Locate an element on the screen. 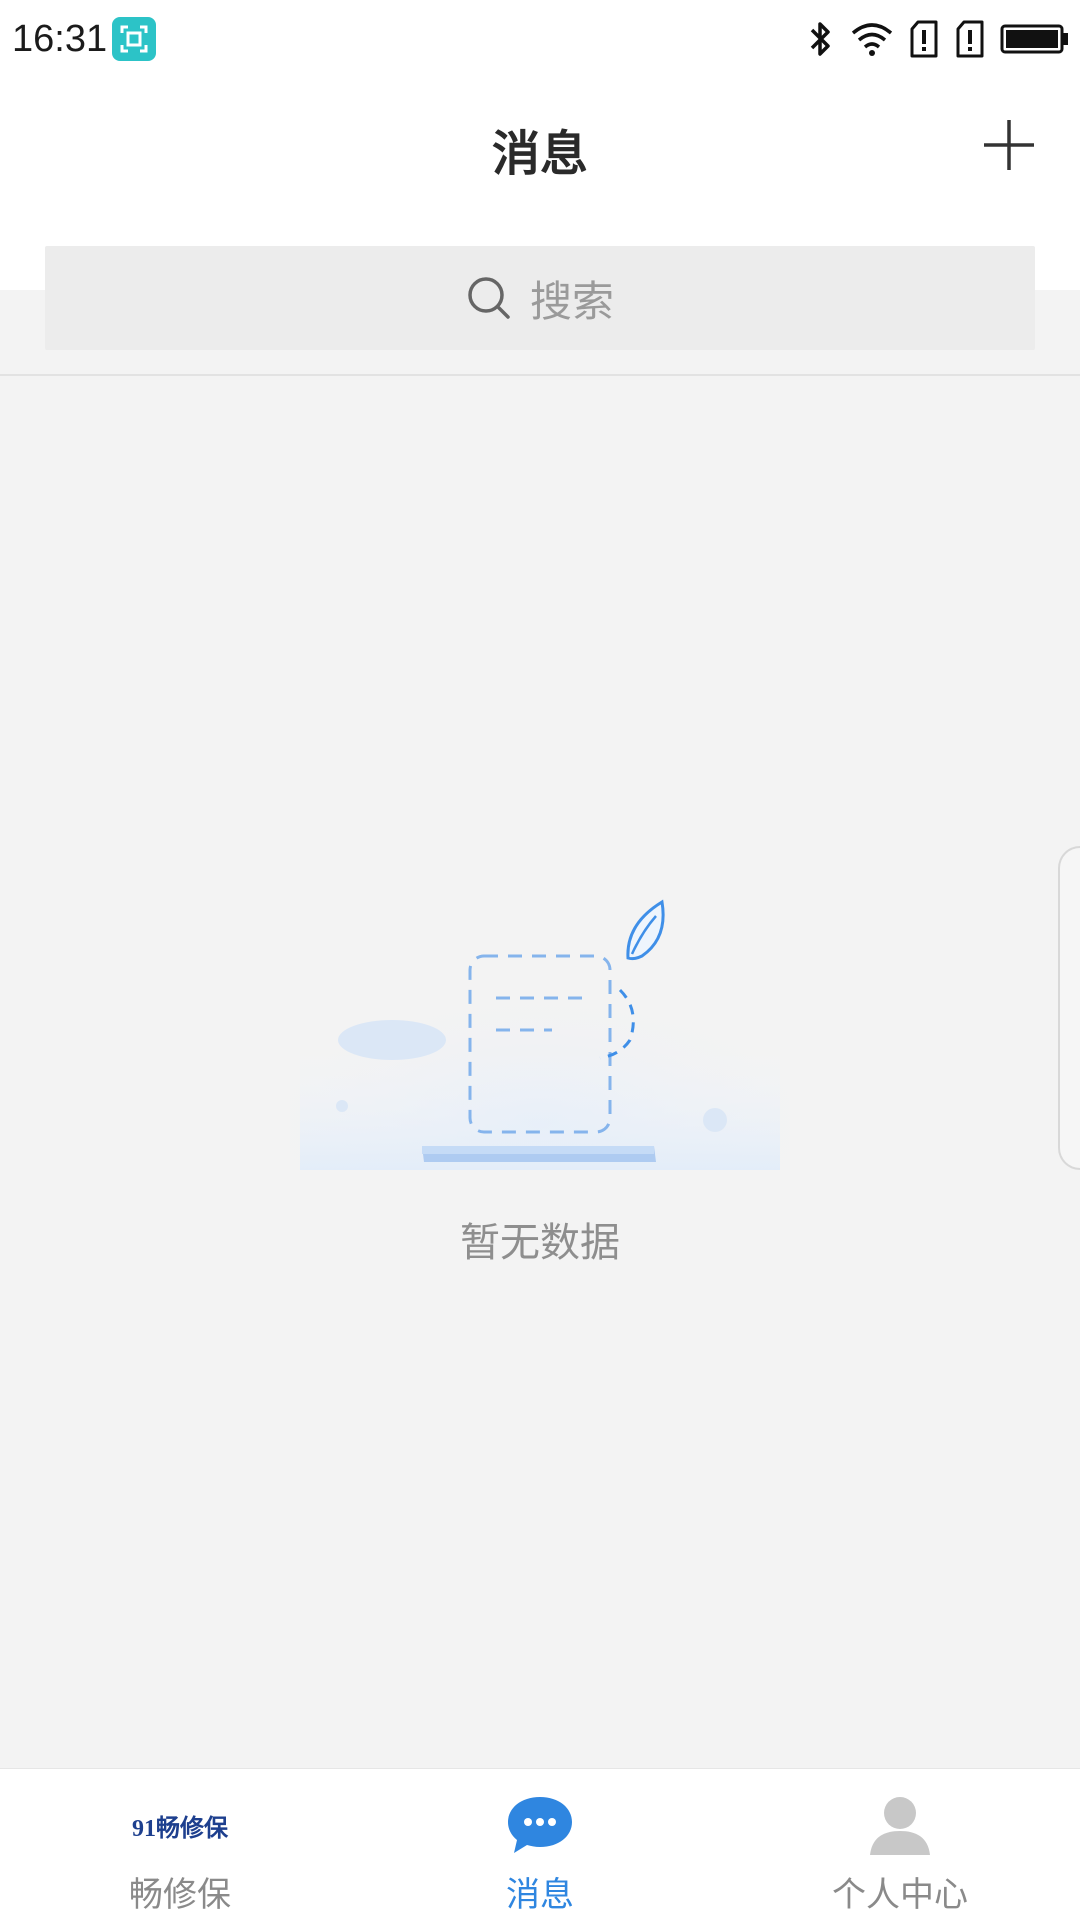 The image size is (1080, 1920). page-title: 消息 is located at coordinates (539, 154).